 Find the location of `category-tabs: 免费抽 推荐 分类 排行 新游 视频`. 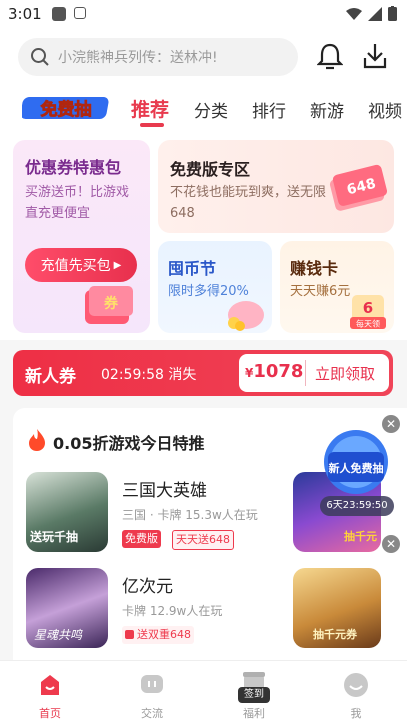

category-tabs: 免费抽 推荐 分类 排行 新游 视频 is located at coordinates (203, 110).